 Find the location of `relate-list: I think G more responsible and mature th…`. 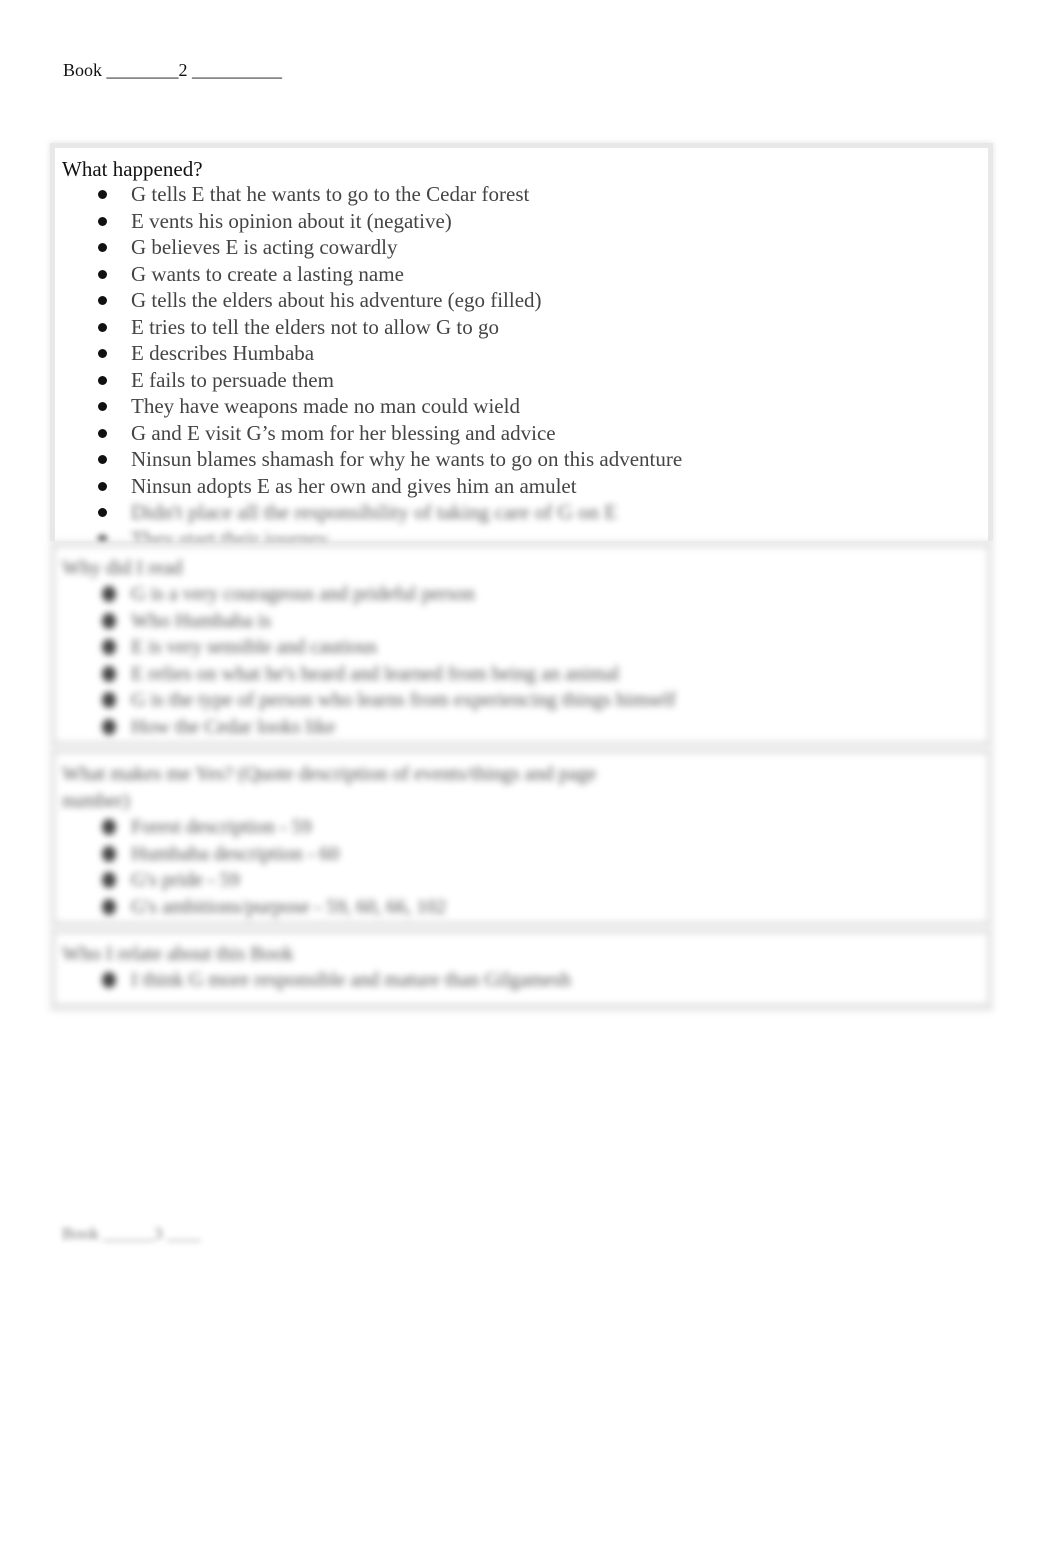

relate-list: I think G more responsible and mature th… is located at coordinates (520, 980).